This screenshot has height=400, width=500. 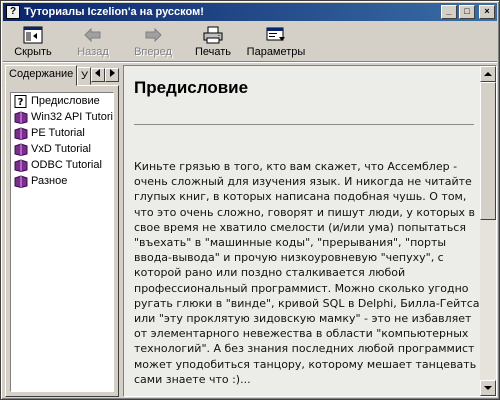 I want to click on hide-button: Скрыть, so click(x=33, y=42).